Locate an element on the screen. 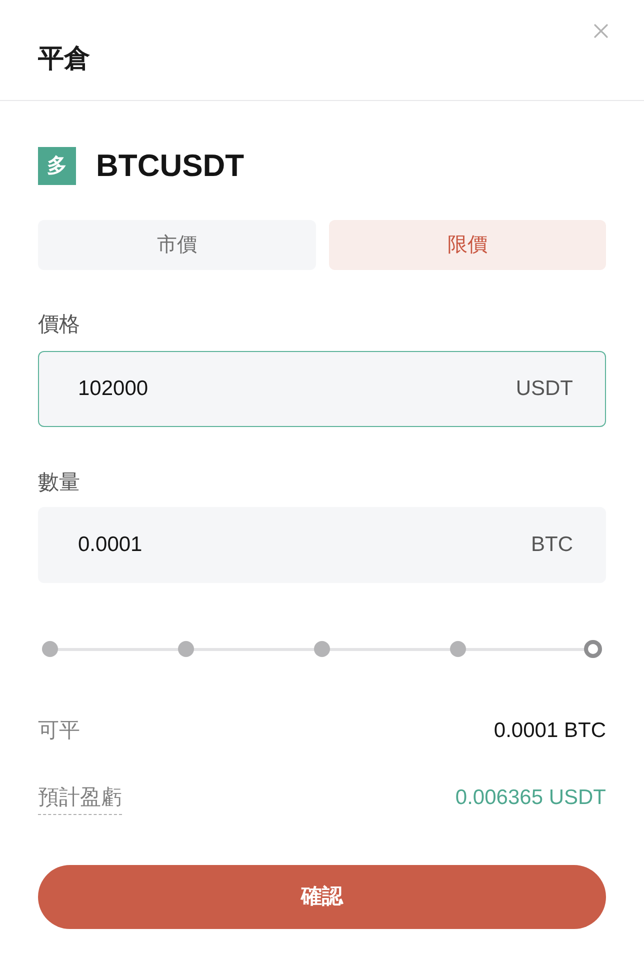 This screenshot has height=966, width=644. summary-label: 可平 is located at coordinates (59, 731).